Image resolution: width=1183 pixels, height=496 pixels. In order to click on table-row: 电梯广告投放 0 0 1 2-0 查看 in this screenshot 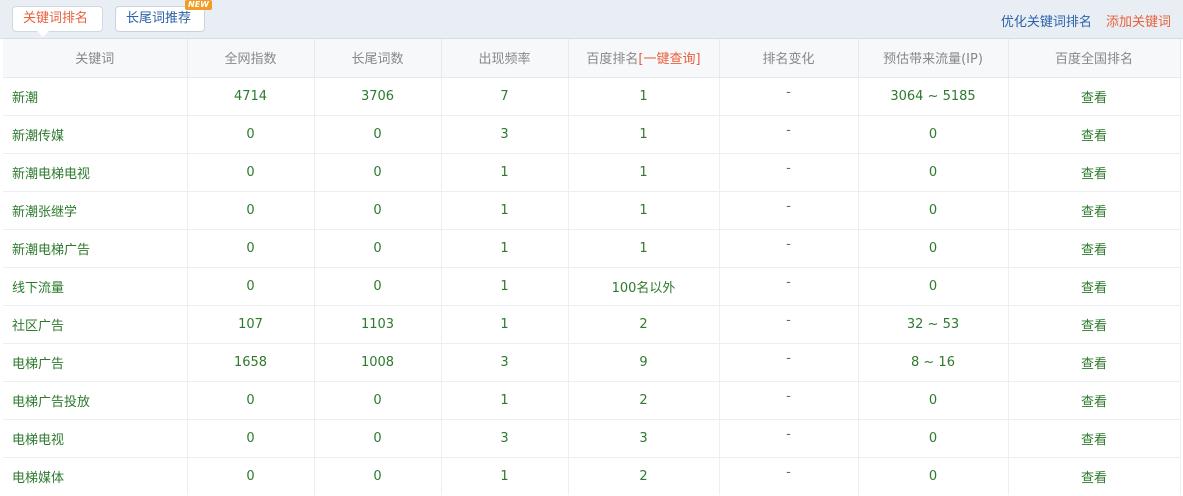, I will do `click(592, 400)`.